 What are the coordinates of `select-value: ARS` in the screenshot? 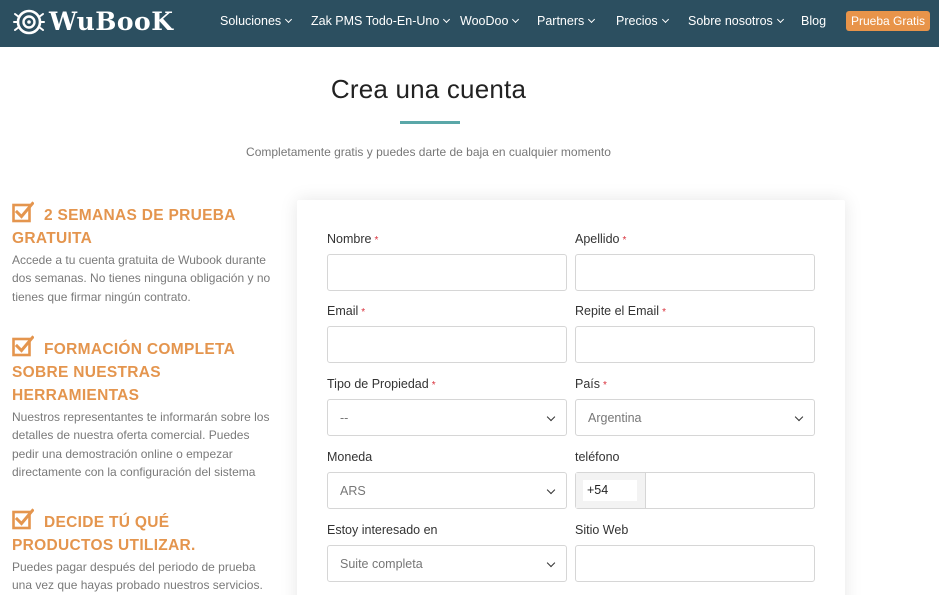 It's located at (353, 490).